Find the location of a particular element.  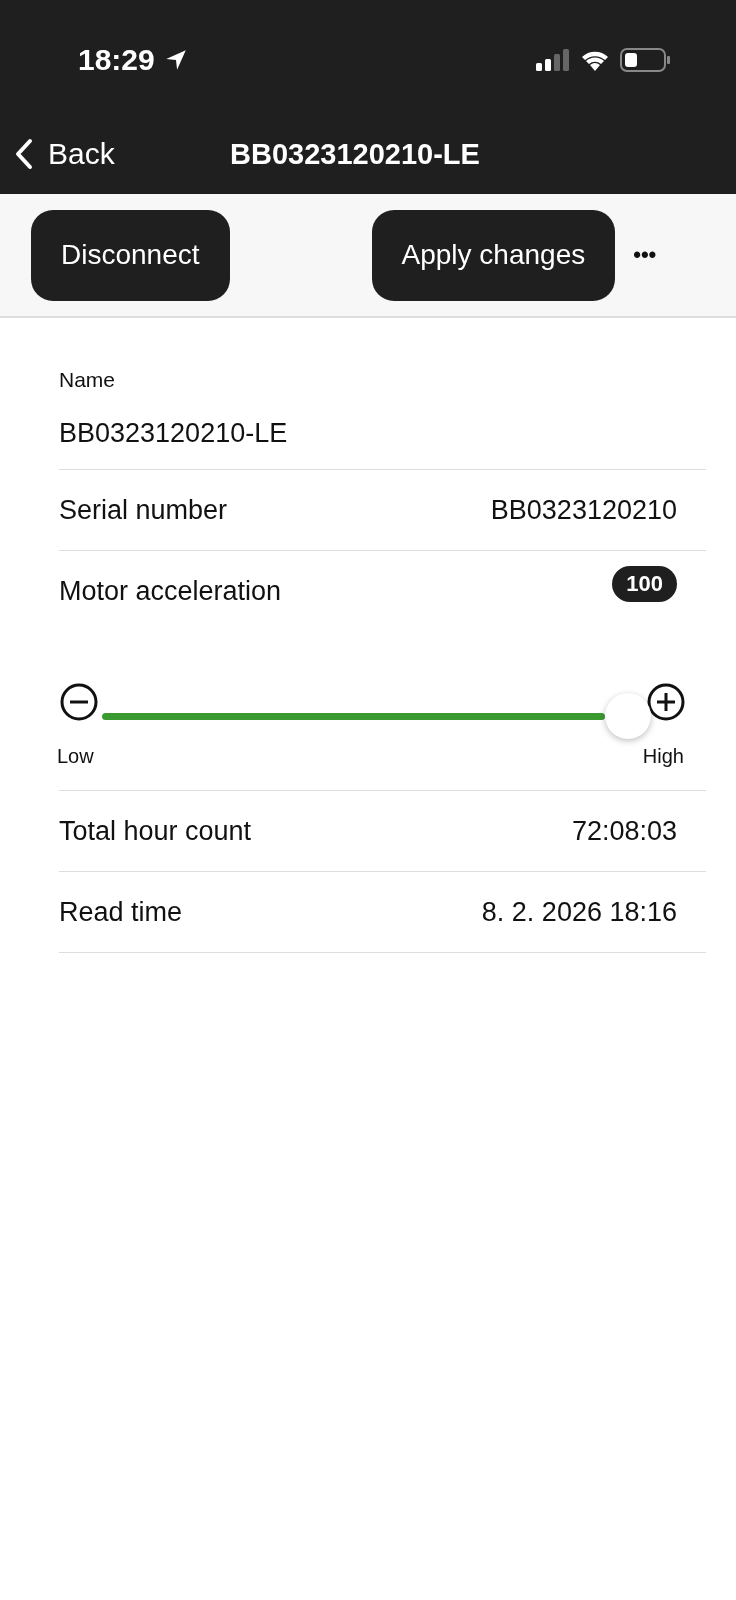

row-value: 72:08:03 is located at coordinates (624, 831).